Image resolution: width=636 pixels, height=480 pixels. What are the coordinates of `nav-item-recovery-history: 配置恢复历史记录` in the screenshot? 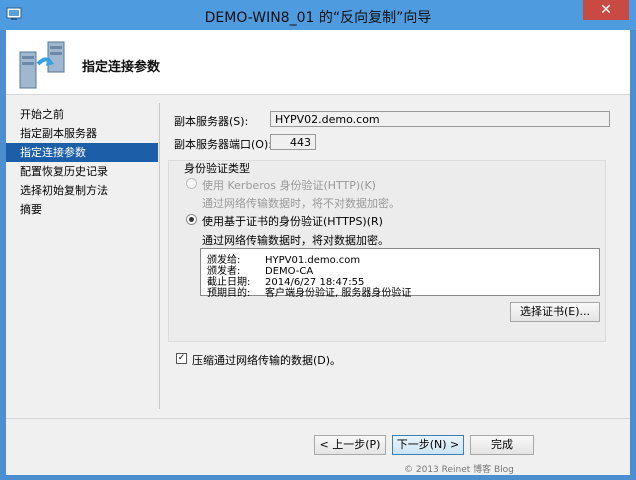 It's located at (82, 171).